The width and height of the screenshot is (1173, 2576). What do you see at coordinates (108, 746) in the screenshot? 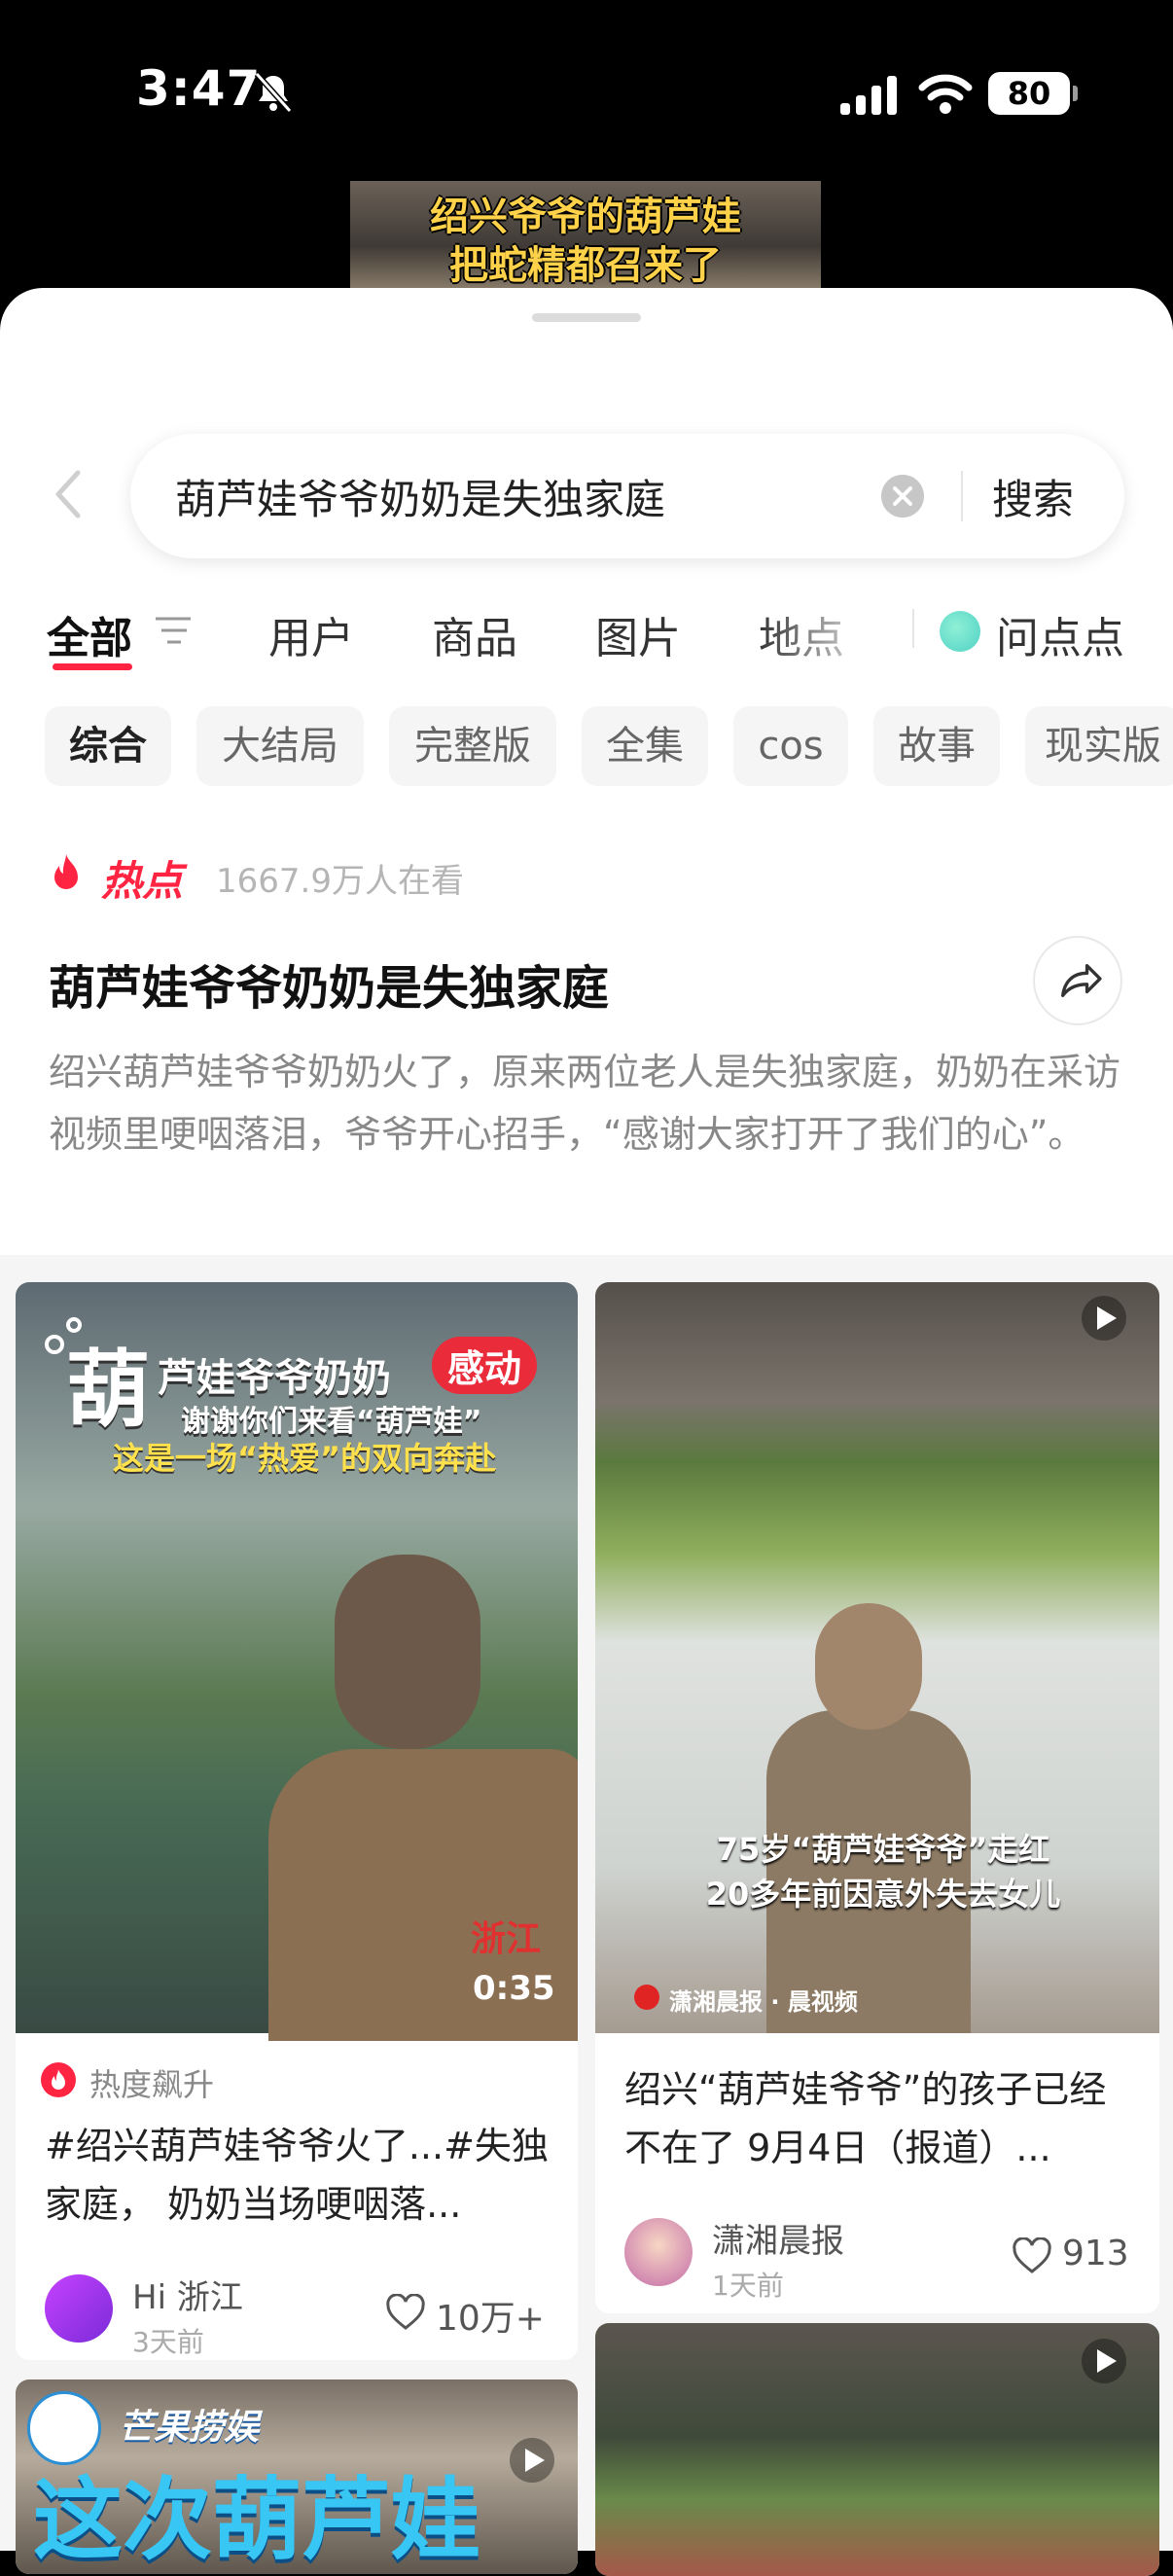
I see `chip-comprehensive: 综合` at bounding box center [108, 746].